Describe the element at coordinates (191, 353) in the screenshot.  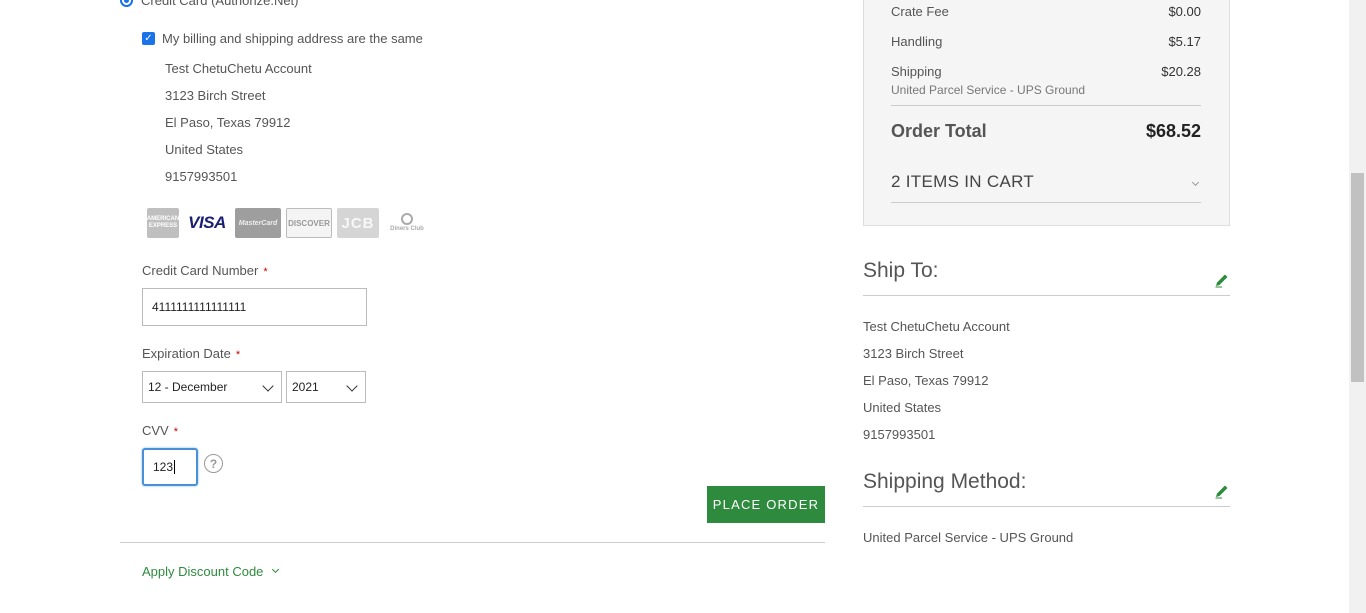
I see `expiration-date-label: Expiration Date *` at that location.